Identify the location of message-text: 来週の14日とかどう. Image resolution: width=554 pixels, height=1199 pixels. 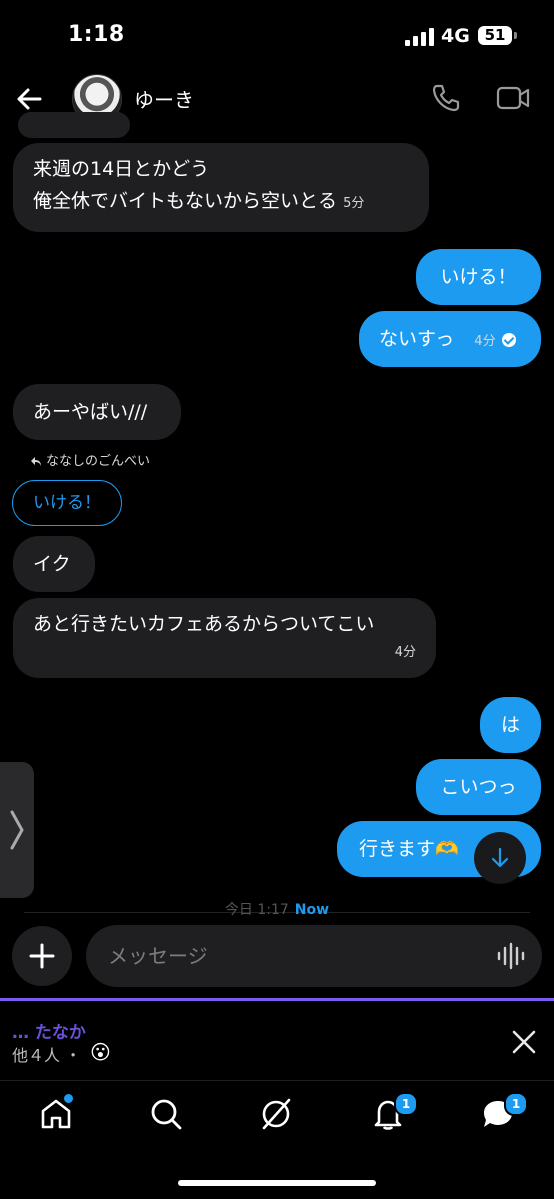
(121, 169).